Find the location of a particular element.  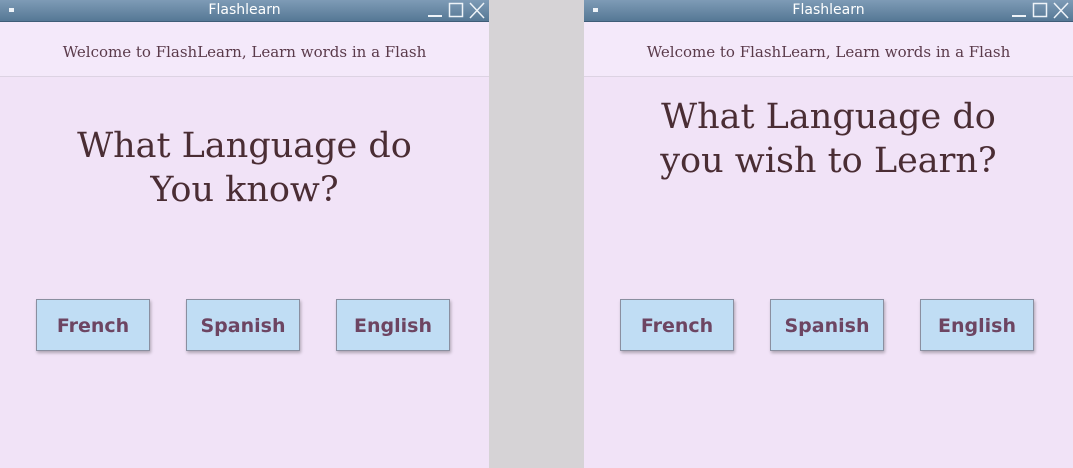

question-line-2: you wish to Learn? is located at coordinates (828, 161).